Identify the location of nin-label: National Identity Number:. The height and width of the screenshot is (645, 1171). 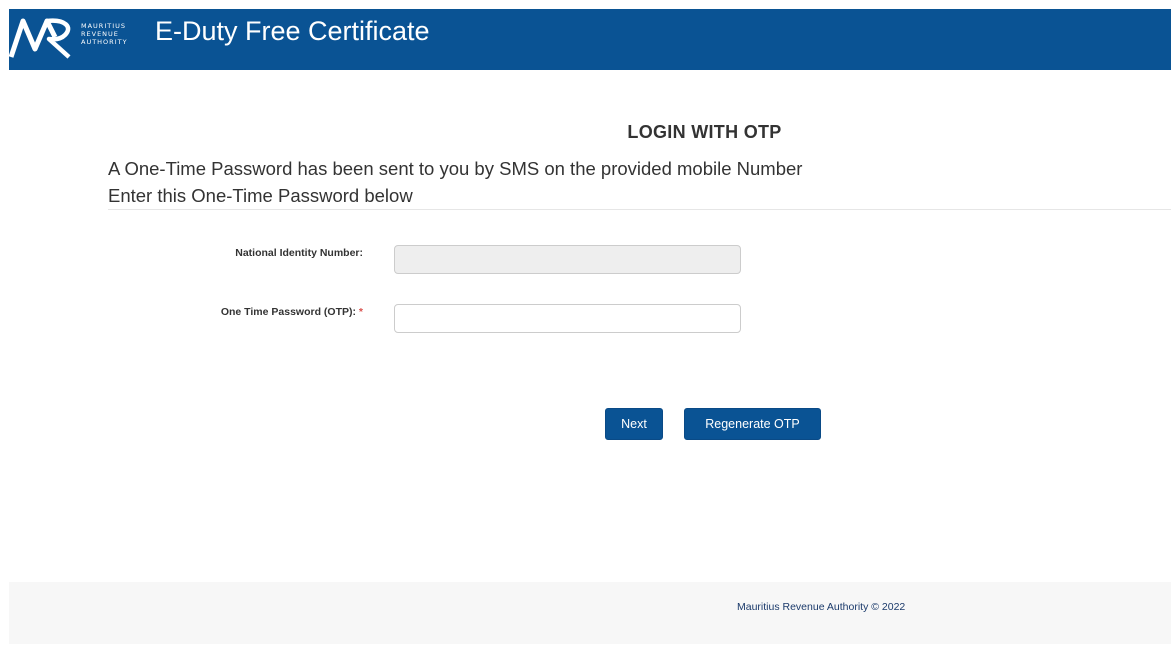
(299, 253).